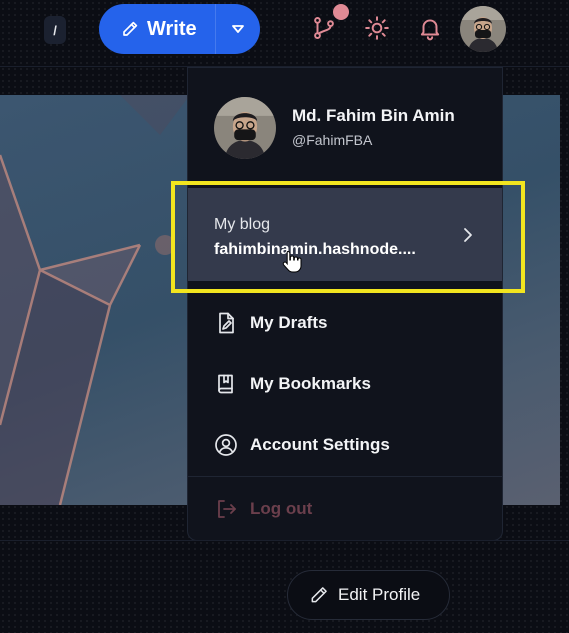 This screenshot has width=569, height=633. What do you see at coordinates (281, 508) in the screenshot?
I see `logout-label: Log out` at bounding box center [281, 508].